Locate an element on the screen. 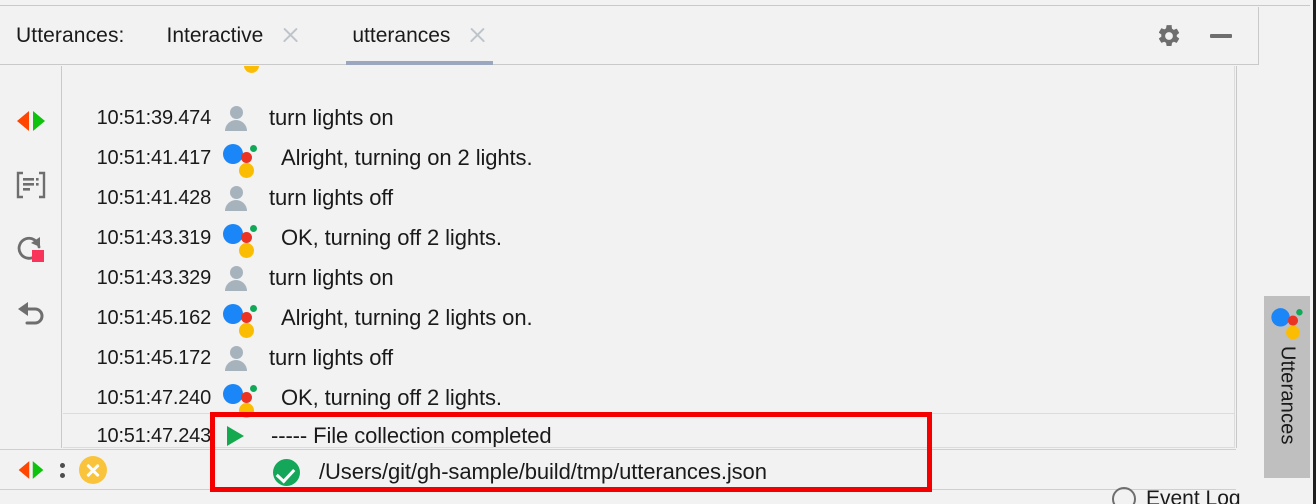 The image size is (1316, 504). table-row: 10:51:45.172 turn lights off is located at coordinates (649, 358).